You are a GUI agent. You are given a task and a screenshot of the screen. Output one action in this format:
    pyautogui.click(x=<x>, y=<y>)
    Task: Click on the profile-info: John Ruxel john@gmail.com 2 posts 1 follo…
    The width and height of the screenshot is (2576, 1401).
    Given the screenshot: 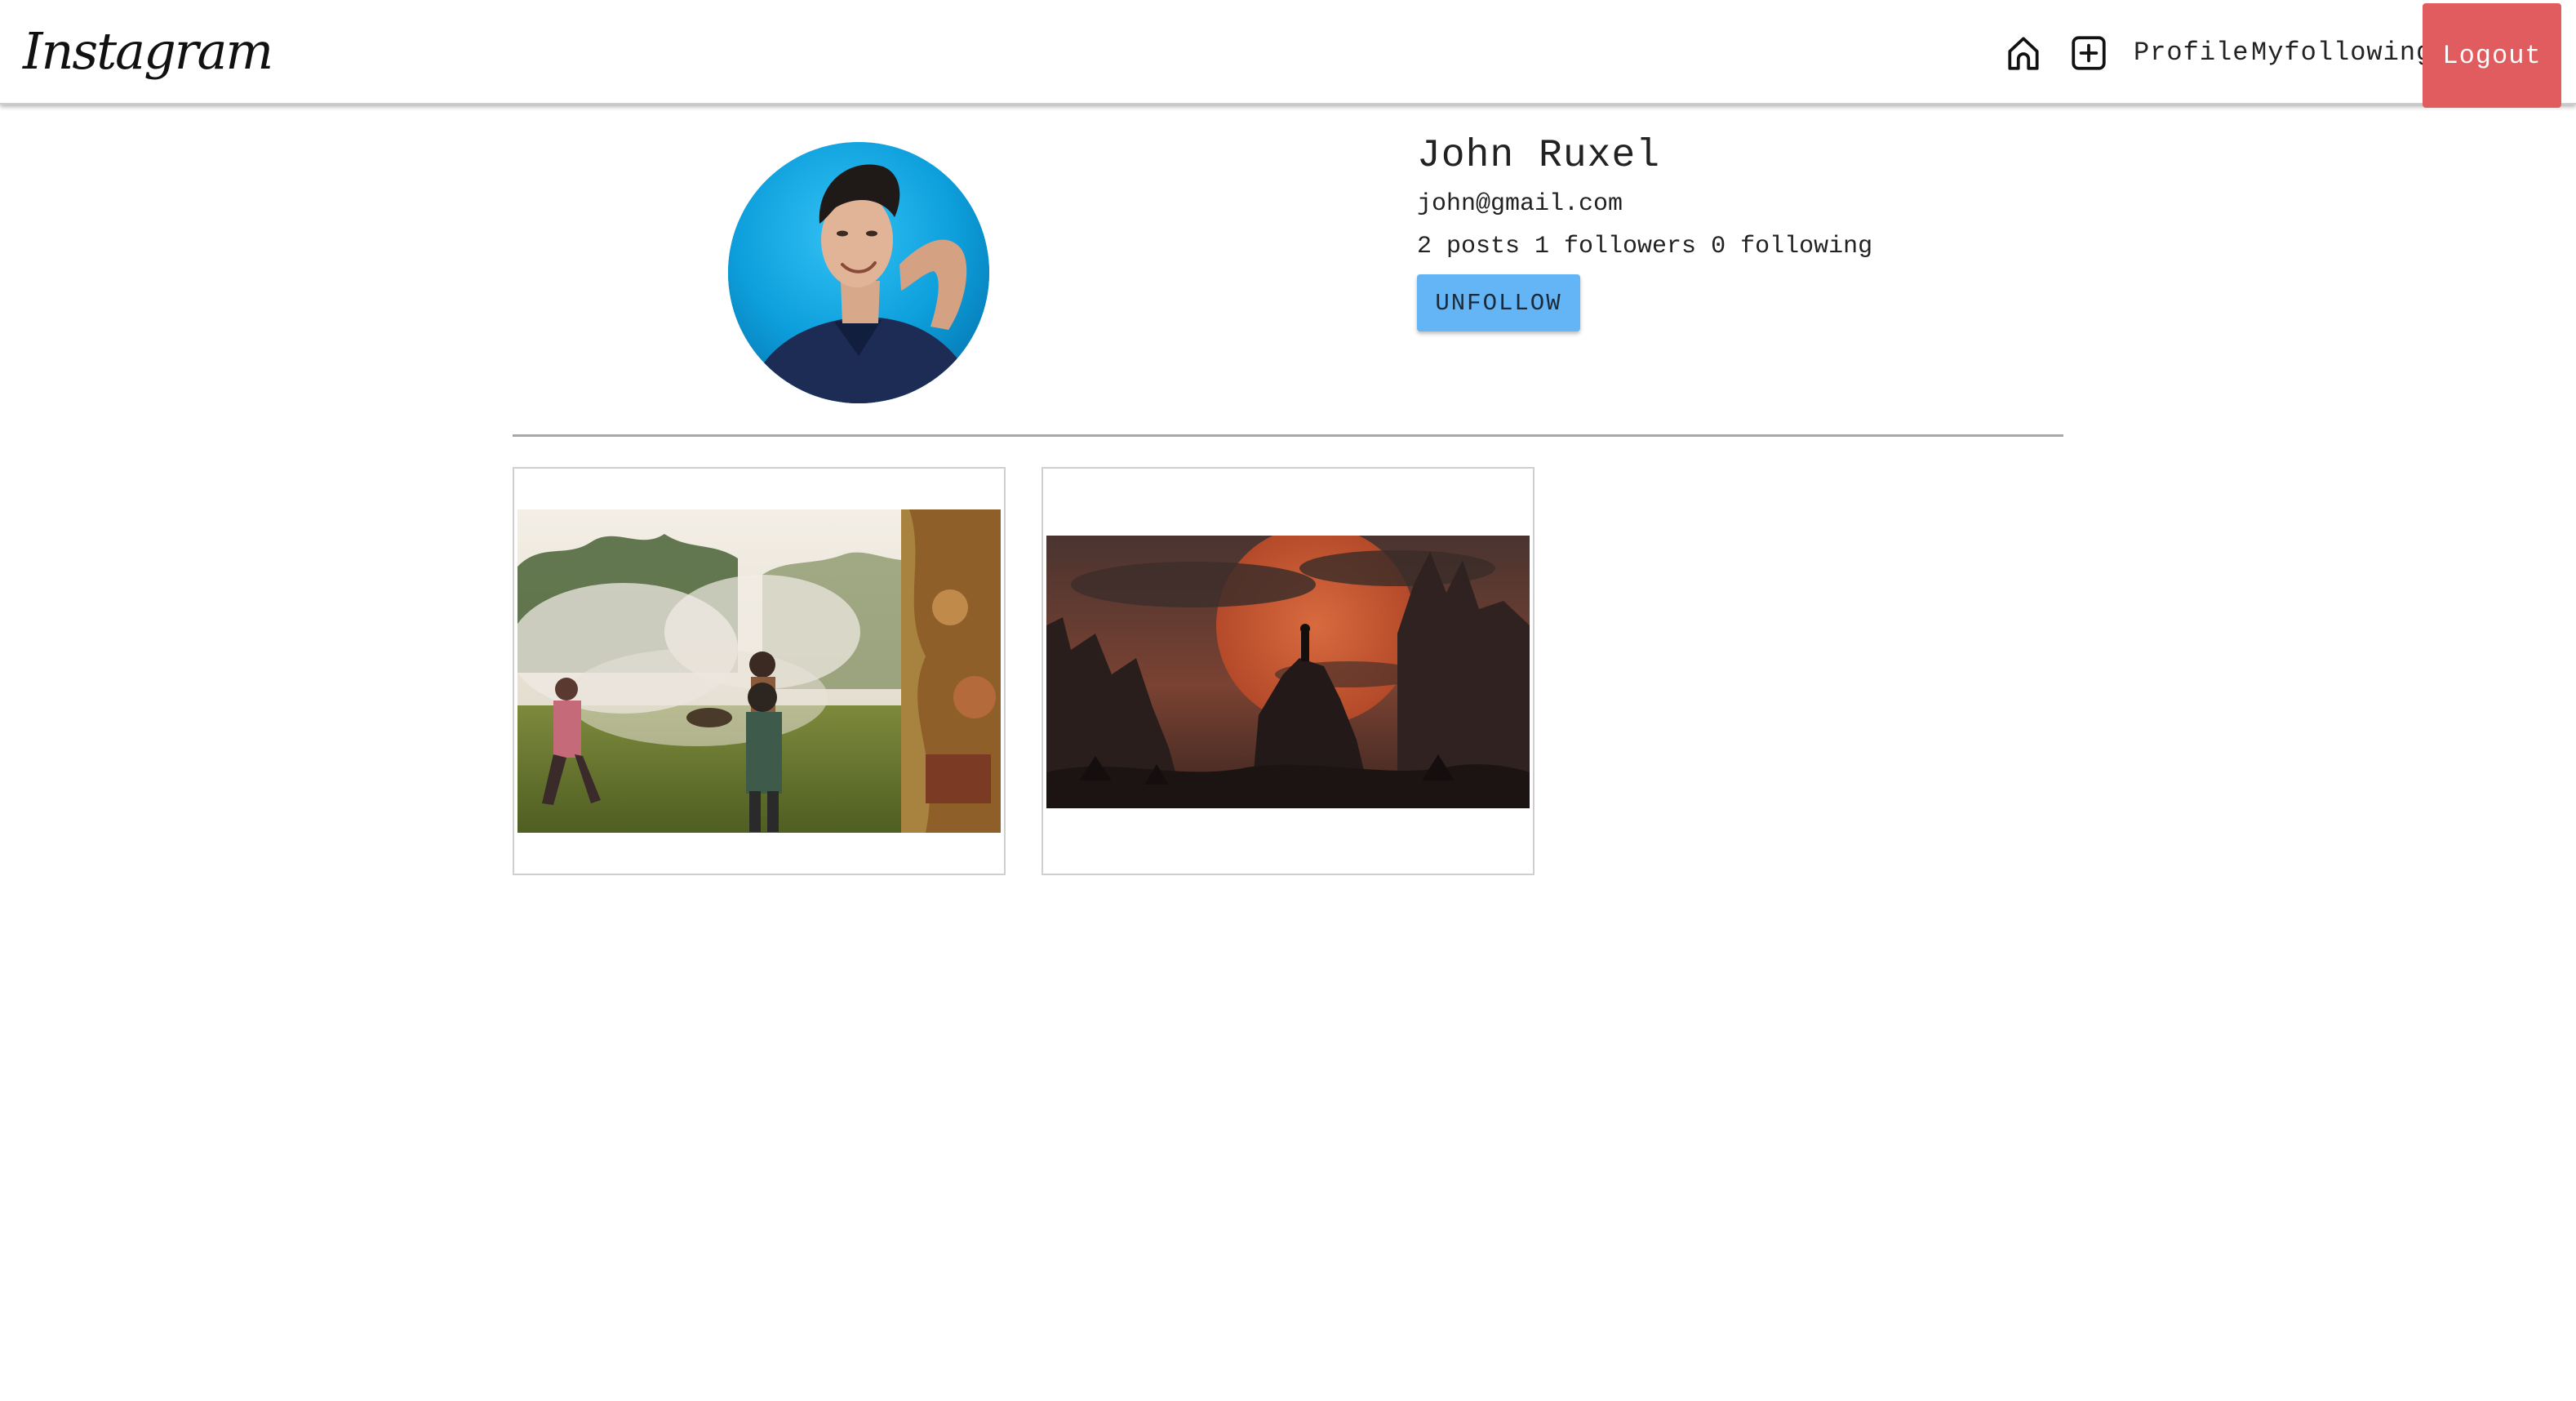 What is the action you would take?
    pyautogui.click(x=1652, y=229)
    